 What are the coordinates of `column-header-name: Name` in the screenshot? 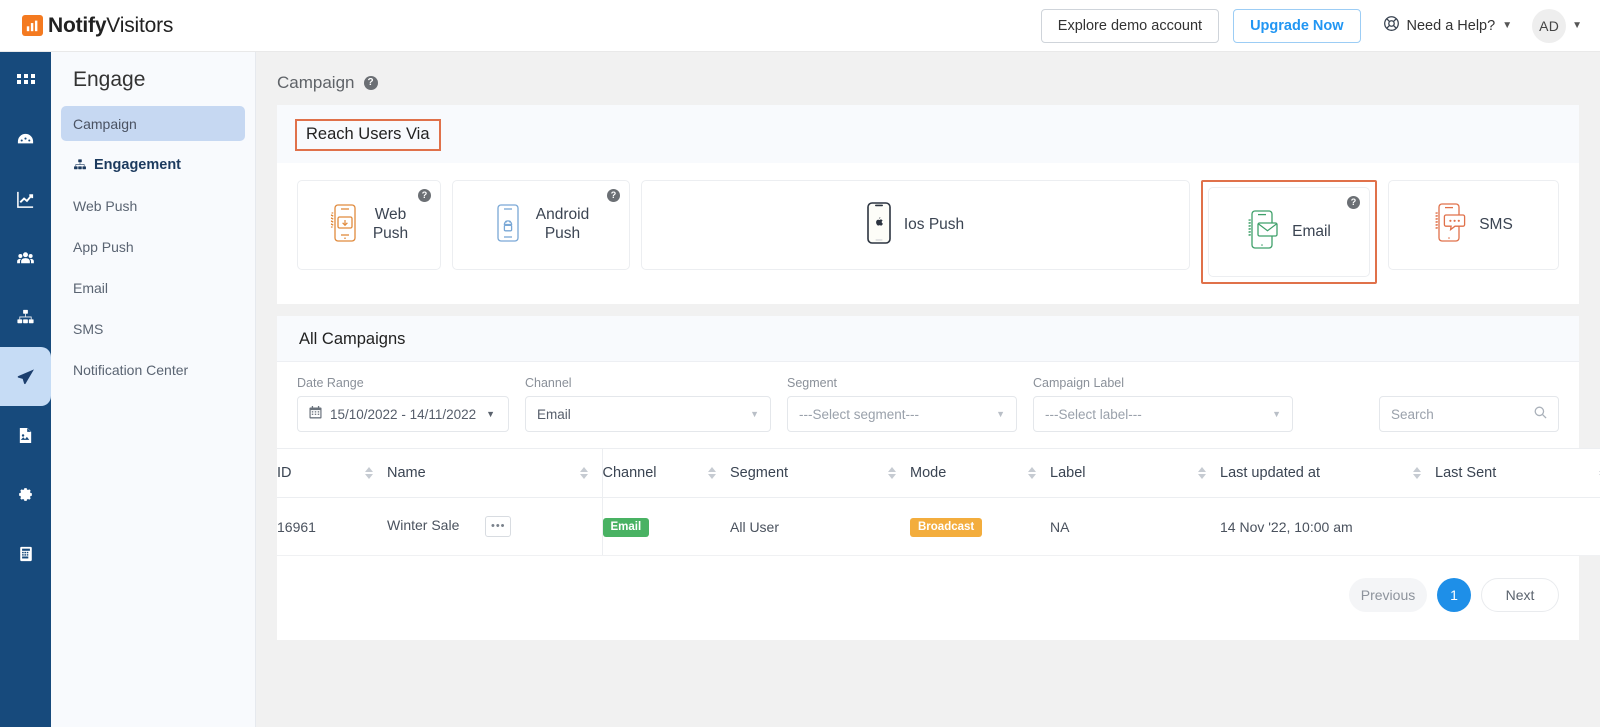 It's located at (494, 473).